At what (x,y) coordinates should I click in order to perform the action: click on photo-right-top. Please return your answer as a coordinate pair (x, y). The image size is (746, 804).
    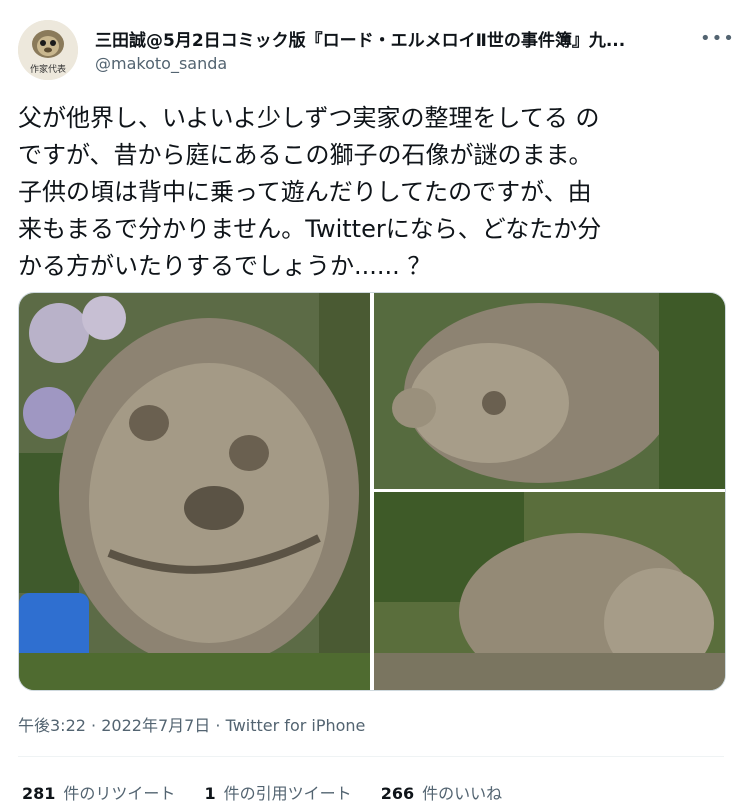
    Looking at the image, I should click on (549, 391).